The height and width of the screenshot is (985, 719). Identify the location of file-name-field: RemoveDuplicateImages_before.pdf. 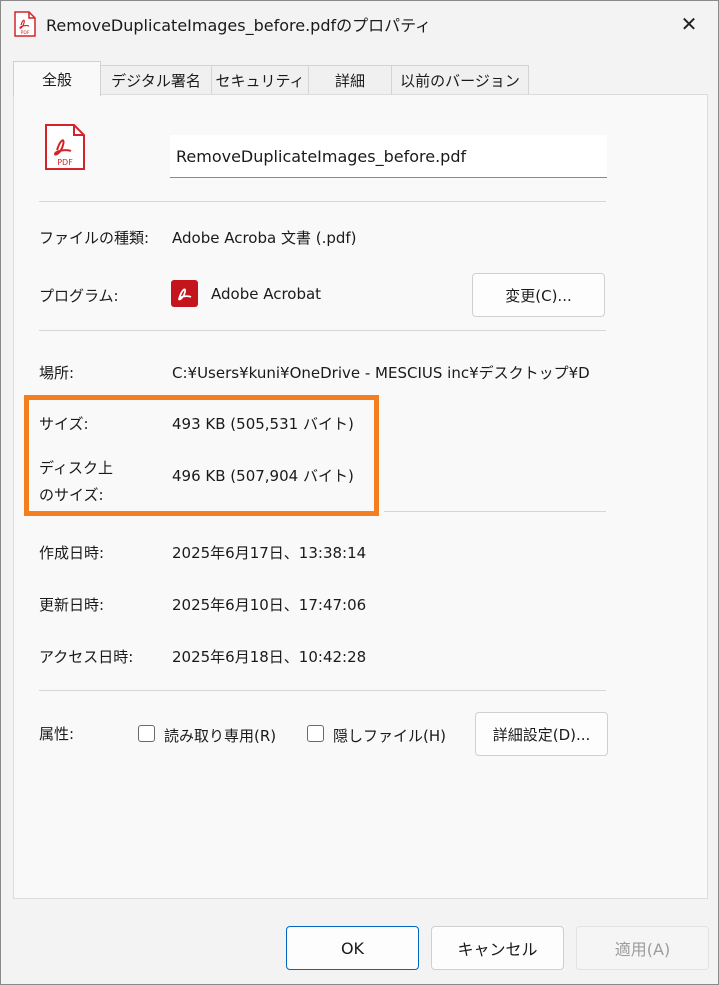
(388, 156).